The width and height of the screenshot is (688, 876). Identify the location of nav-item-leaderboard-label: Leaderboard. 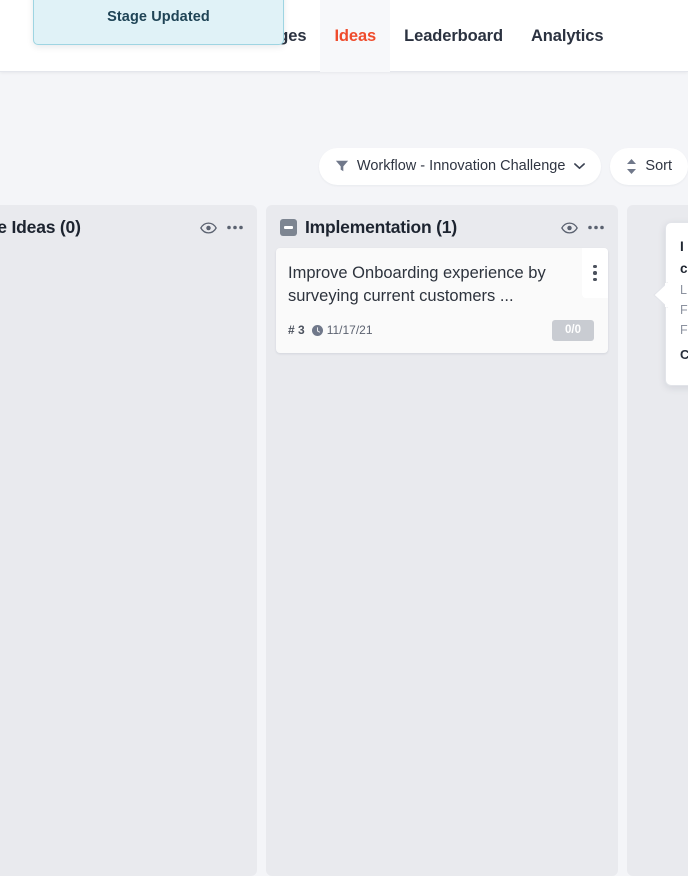
(453, 35).